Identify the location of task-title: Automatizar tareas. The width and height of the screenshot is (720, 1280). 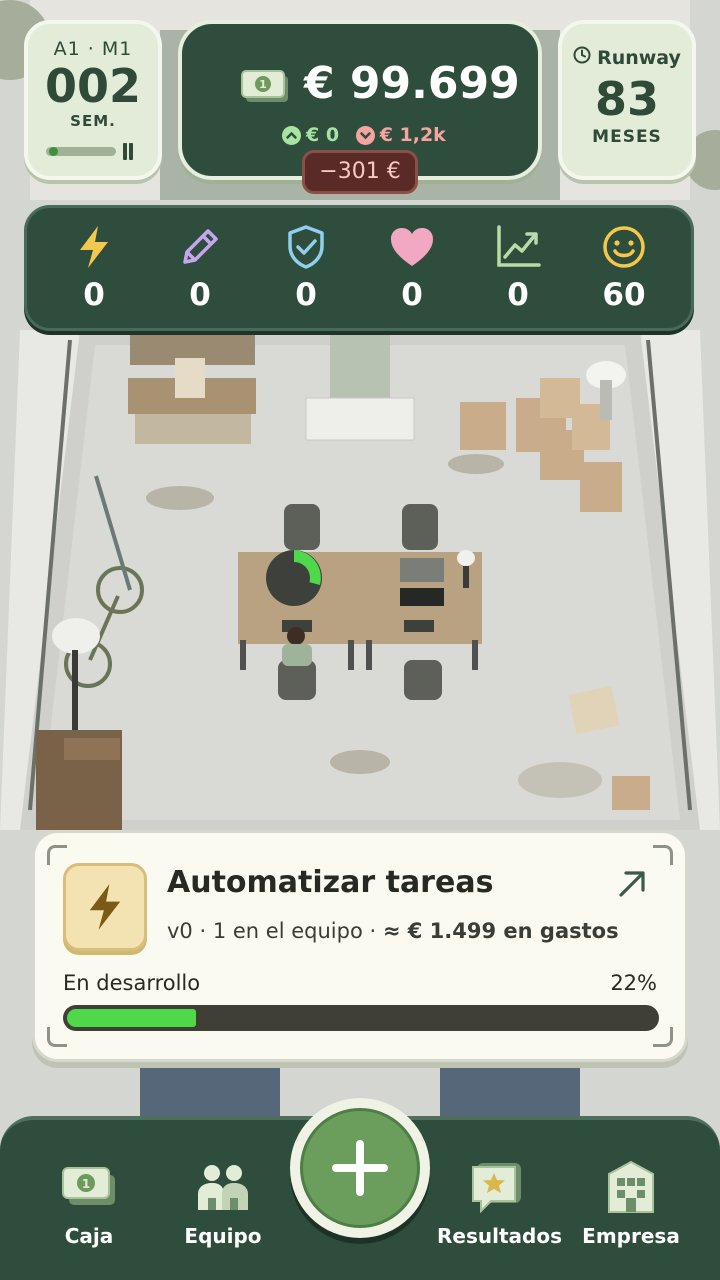
(330, 882).